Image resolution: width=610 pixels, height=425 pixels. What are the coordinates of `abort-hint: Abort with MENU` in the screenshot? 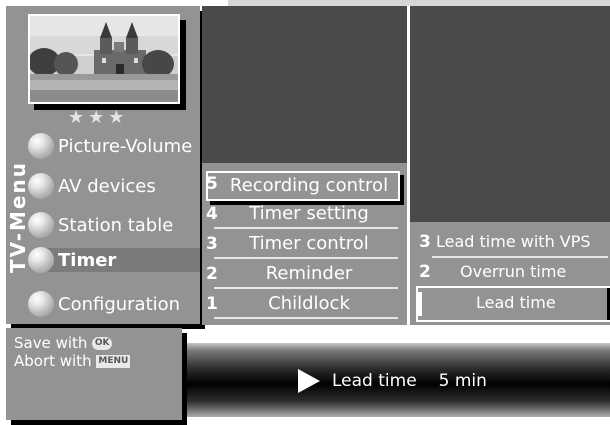 It's located at (72, 361).